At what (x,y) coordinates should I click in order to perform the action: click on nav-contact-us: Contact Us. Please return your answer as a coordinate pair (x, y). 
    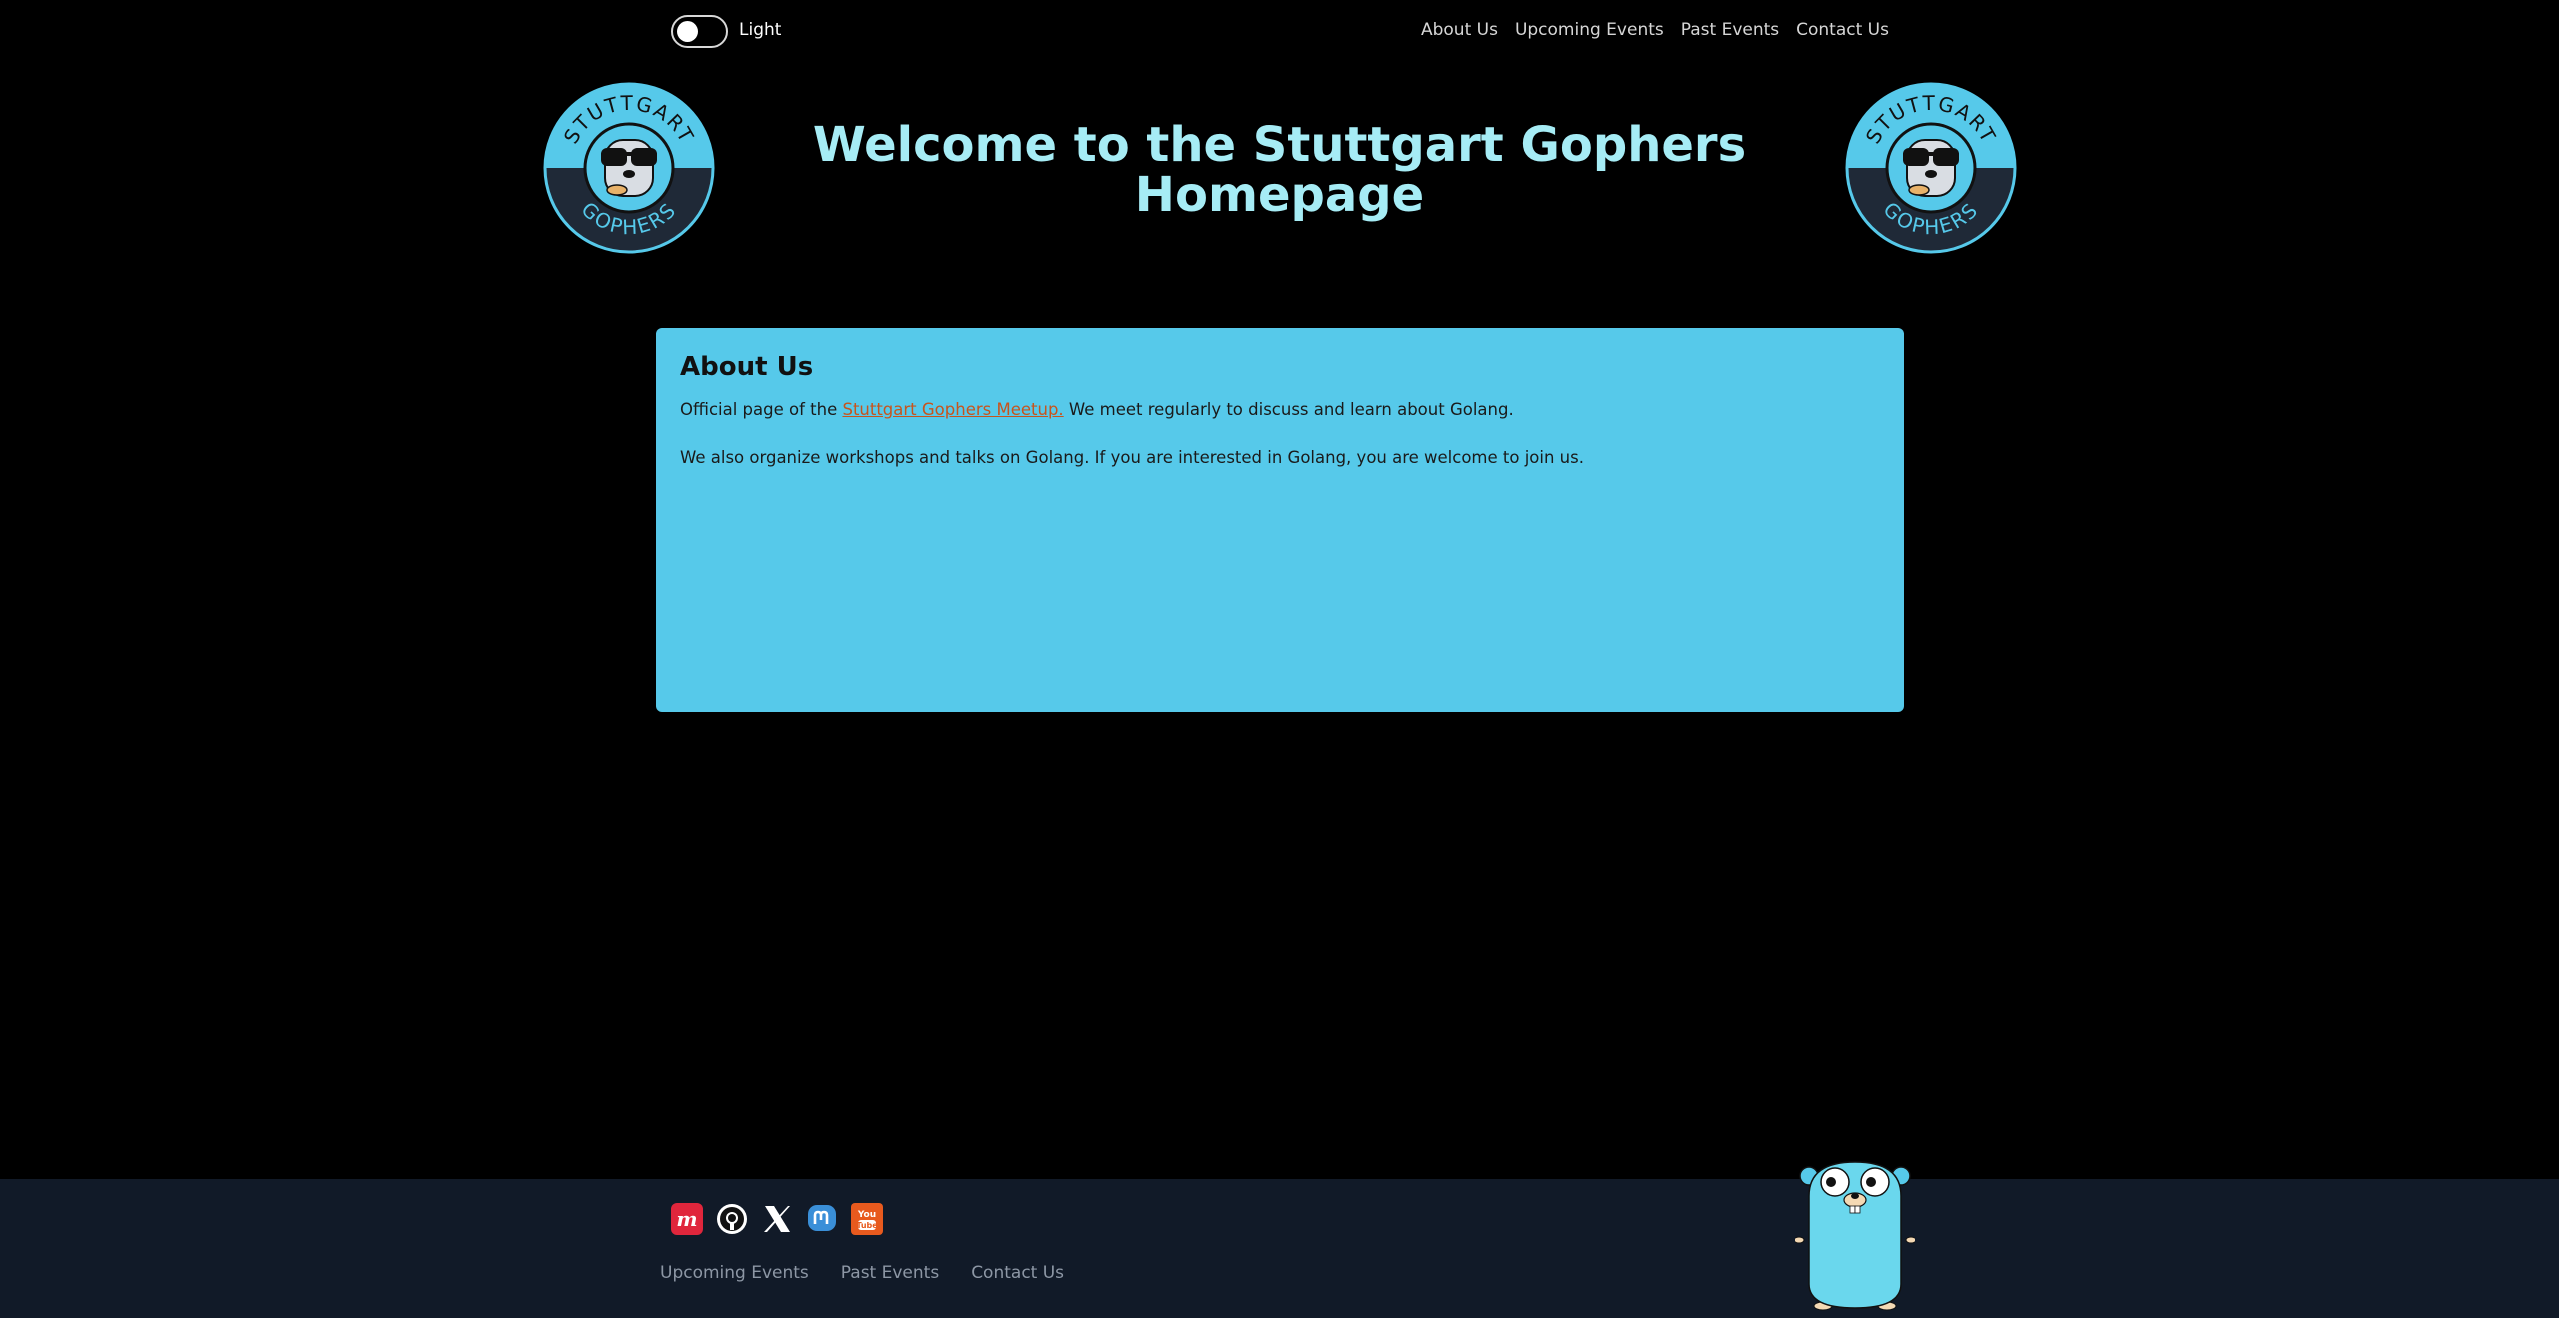
    Looking at the image, I should click on (1842, 30).